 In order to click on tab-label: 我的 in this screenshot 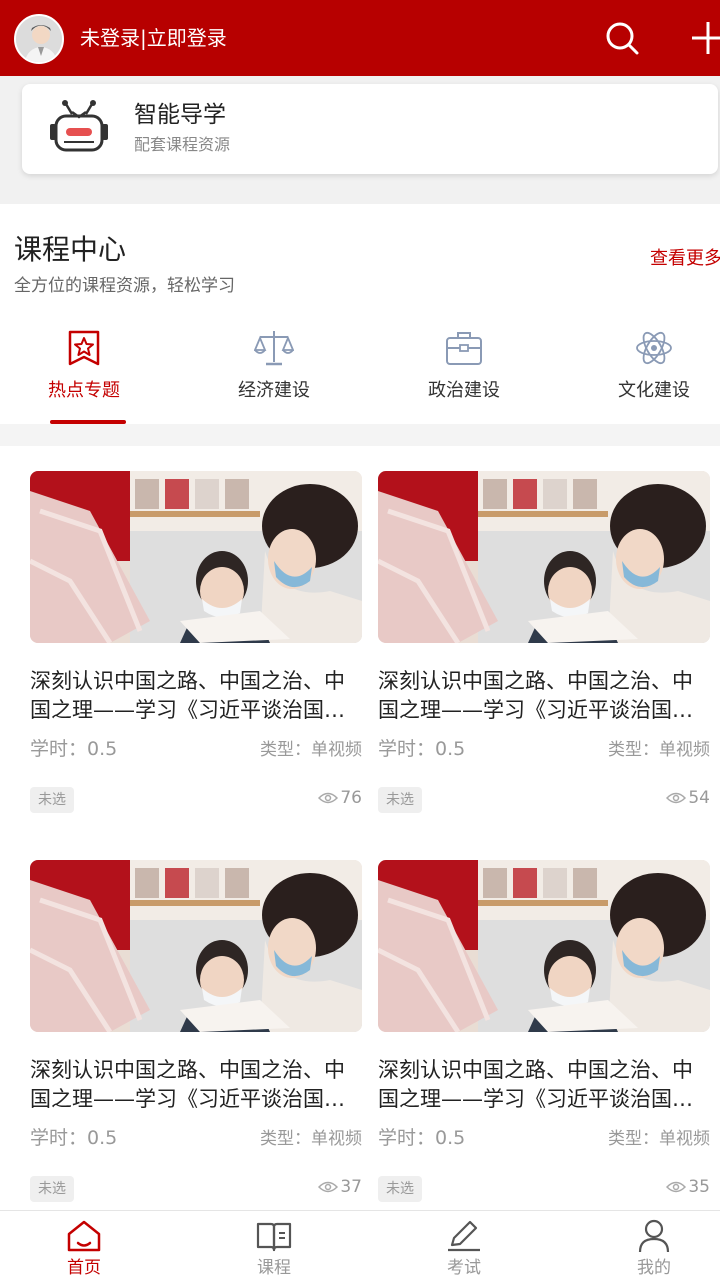, I will do `click(654, 1268)`.